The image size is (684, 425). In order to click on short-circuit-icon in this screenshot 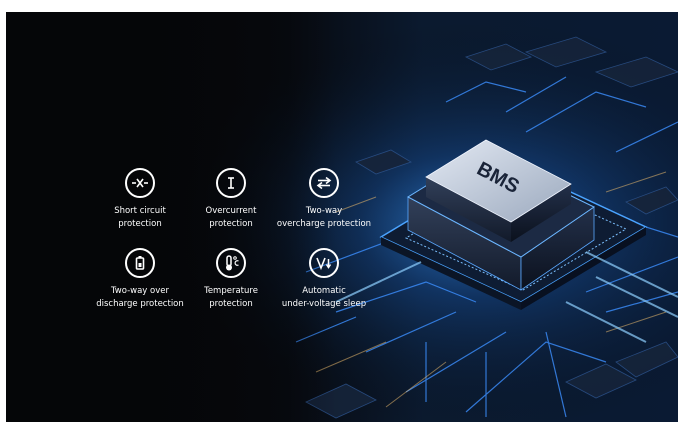, I will do `click(140, 183)`.